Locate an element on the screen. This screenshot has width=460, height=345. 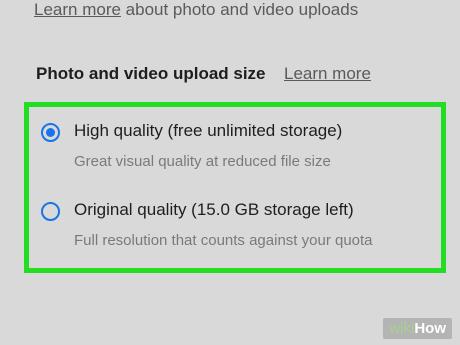
original-quality-radio is located at coordinates (50, 211).